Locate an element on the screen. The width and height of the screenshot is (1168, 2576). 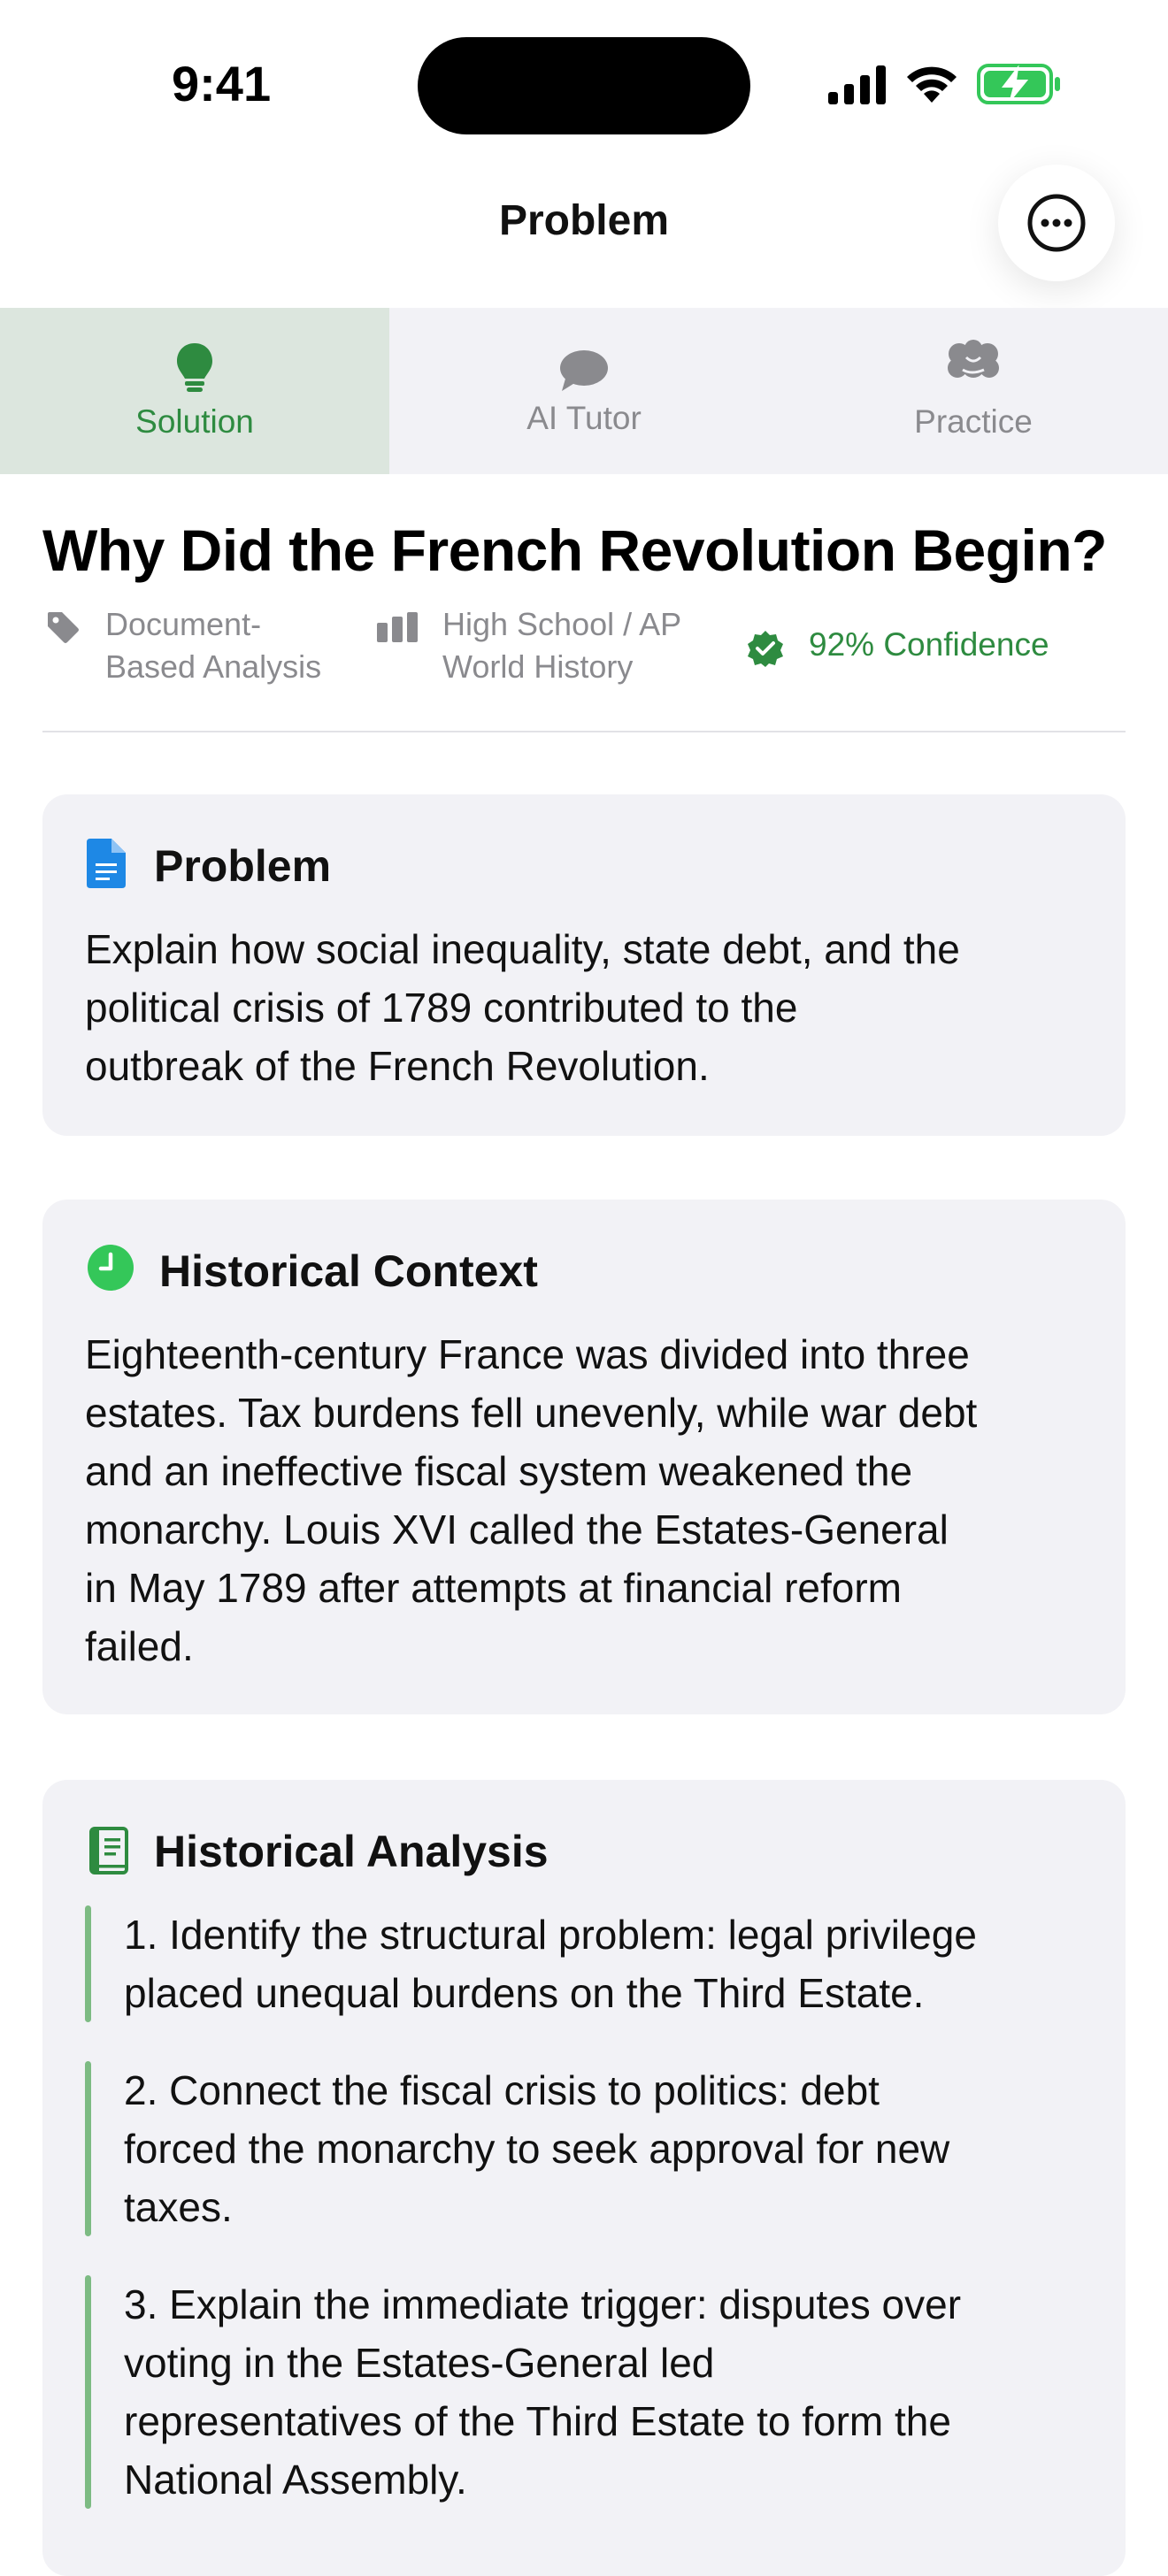
analysis-card-title: Historical Analysis is located at coordinates (352, 1851).